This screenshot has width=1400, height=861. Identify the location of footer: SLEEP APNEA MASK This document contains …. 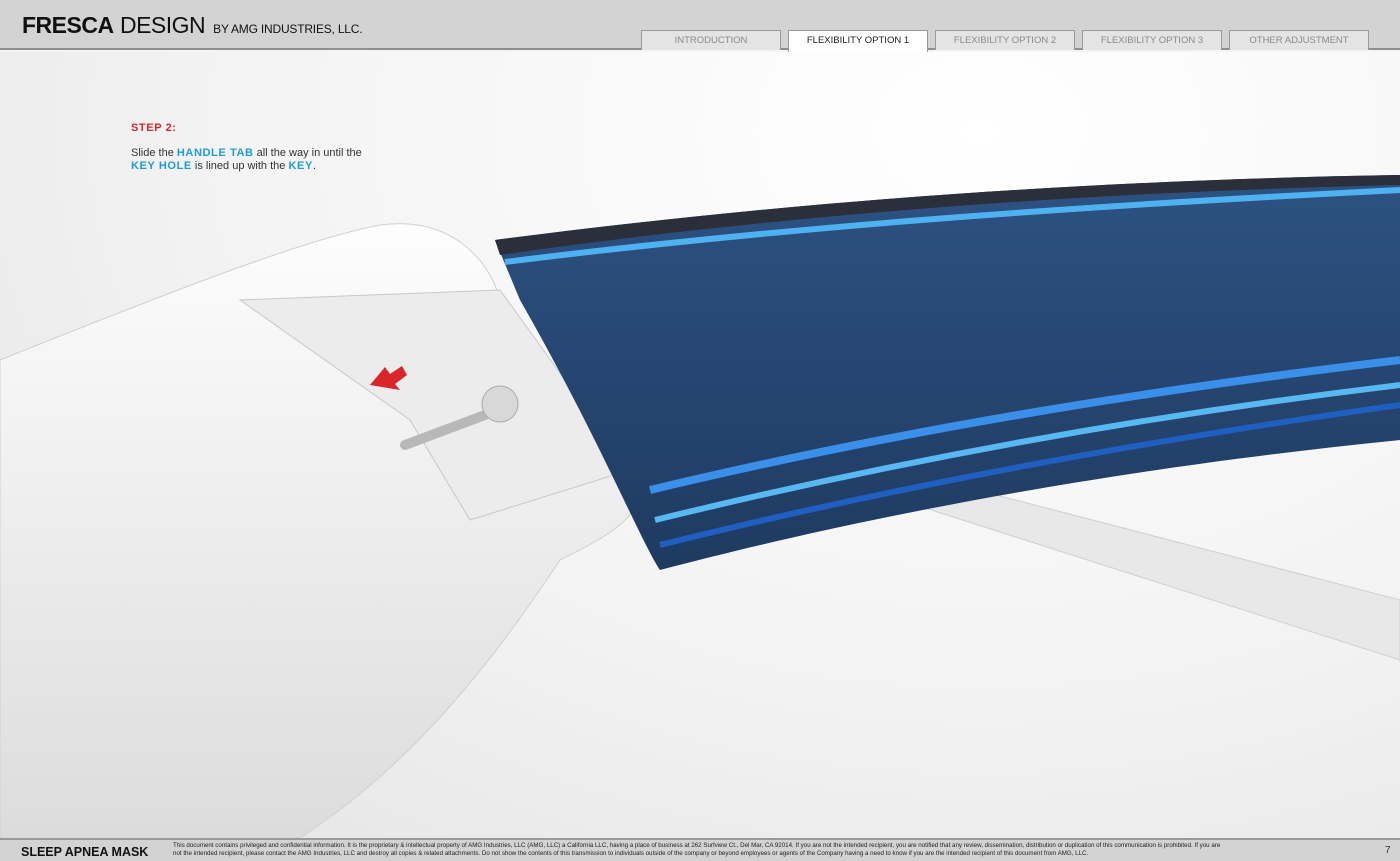
(700, 849).